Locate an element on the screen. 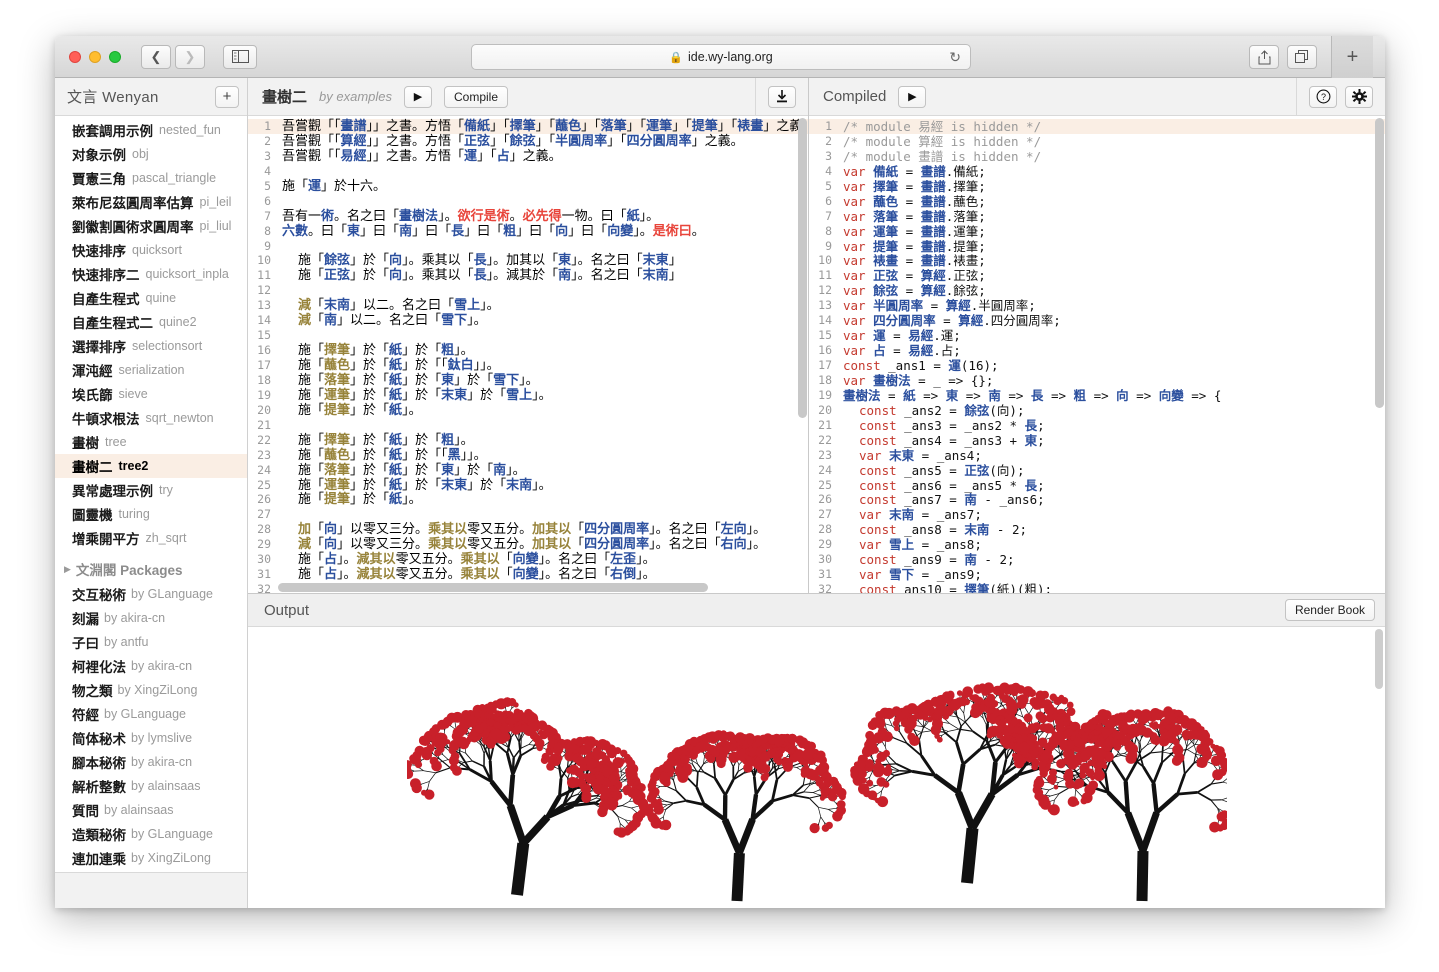 Image resolution: width=1439 pixels, height=972 pixels. code-text: var 正弦 = 算經.正弦; is located at coordinates (912, 275).